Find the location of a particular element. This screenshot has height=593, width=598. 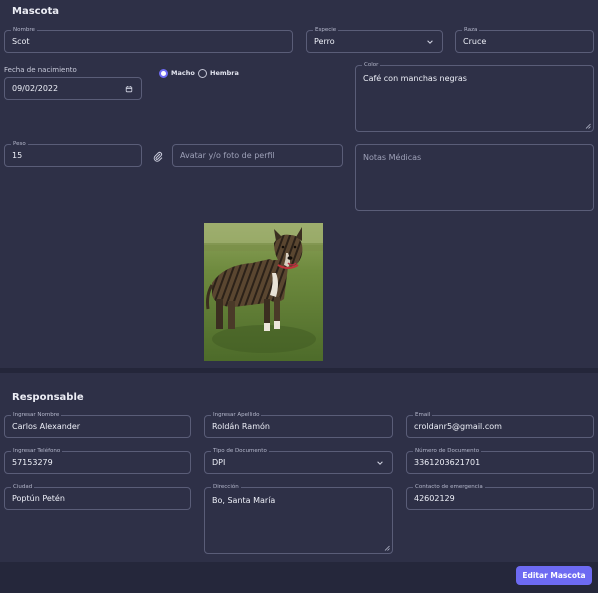

radio-hembra-label: Hembra is located at coordinates (224, 73).